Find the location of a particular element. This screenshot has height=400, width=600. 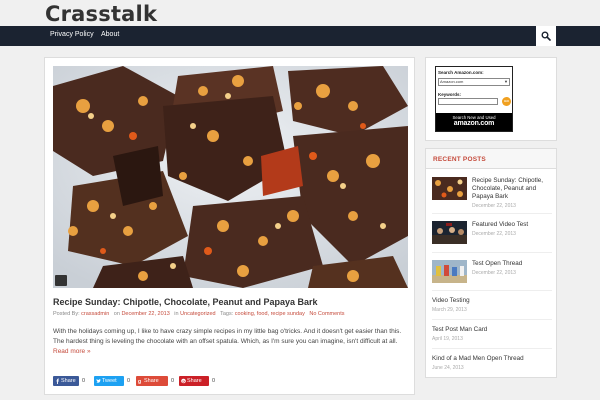

amazon-logo: amazon.com is located at coordinates (474, 123).